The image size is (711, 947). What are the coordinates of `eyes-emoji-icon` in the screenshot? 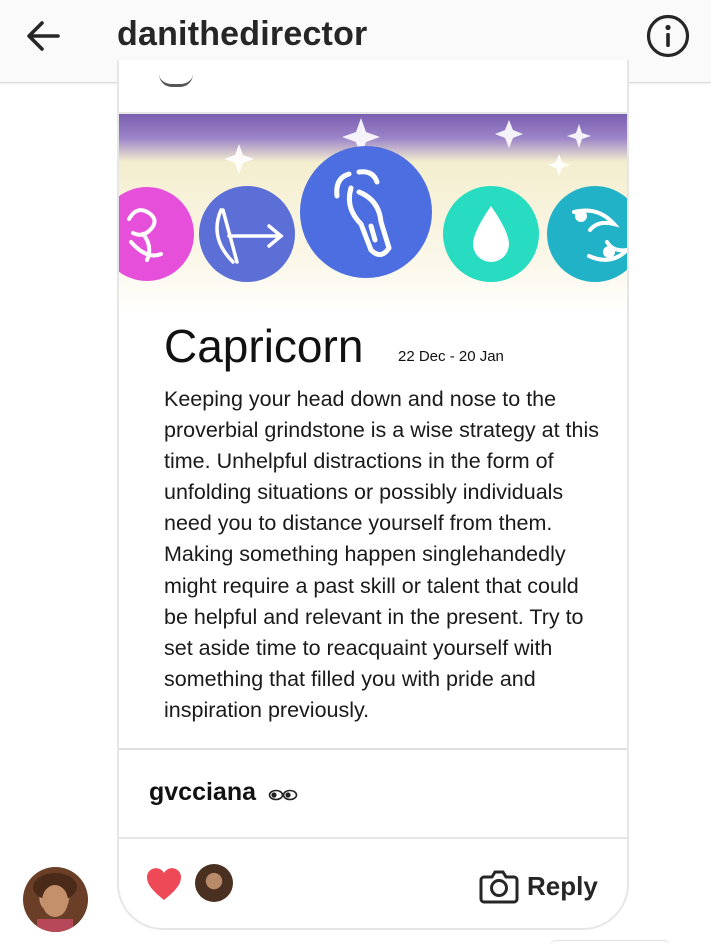 It's located at (283, 797).